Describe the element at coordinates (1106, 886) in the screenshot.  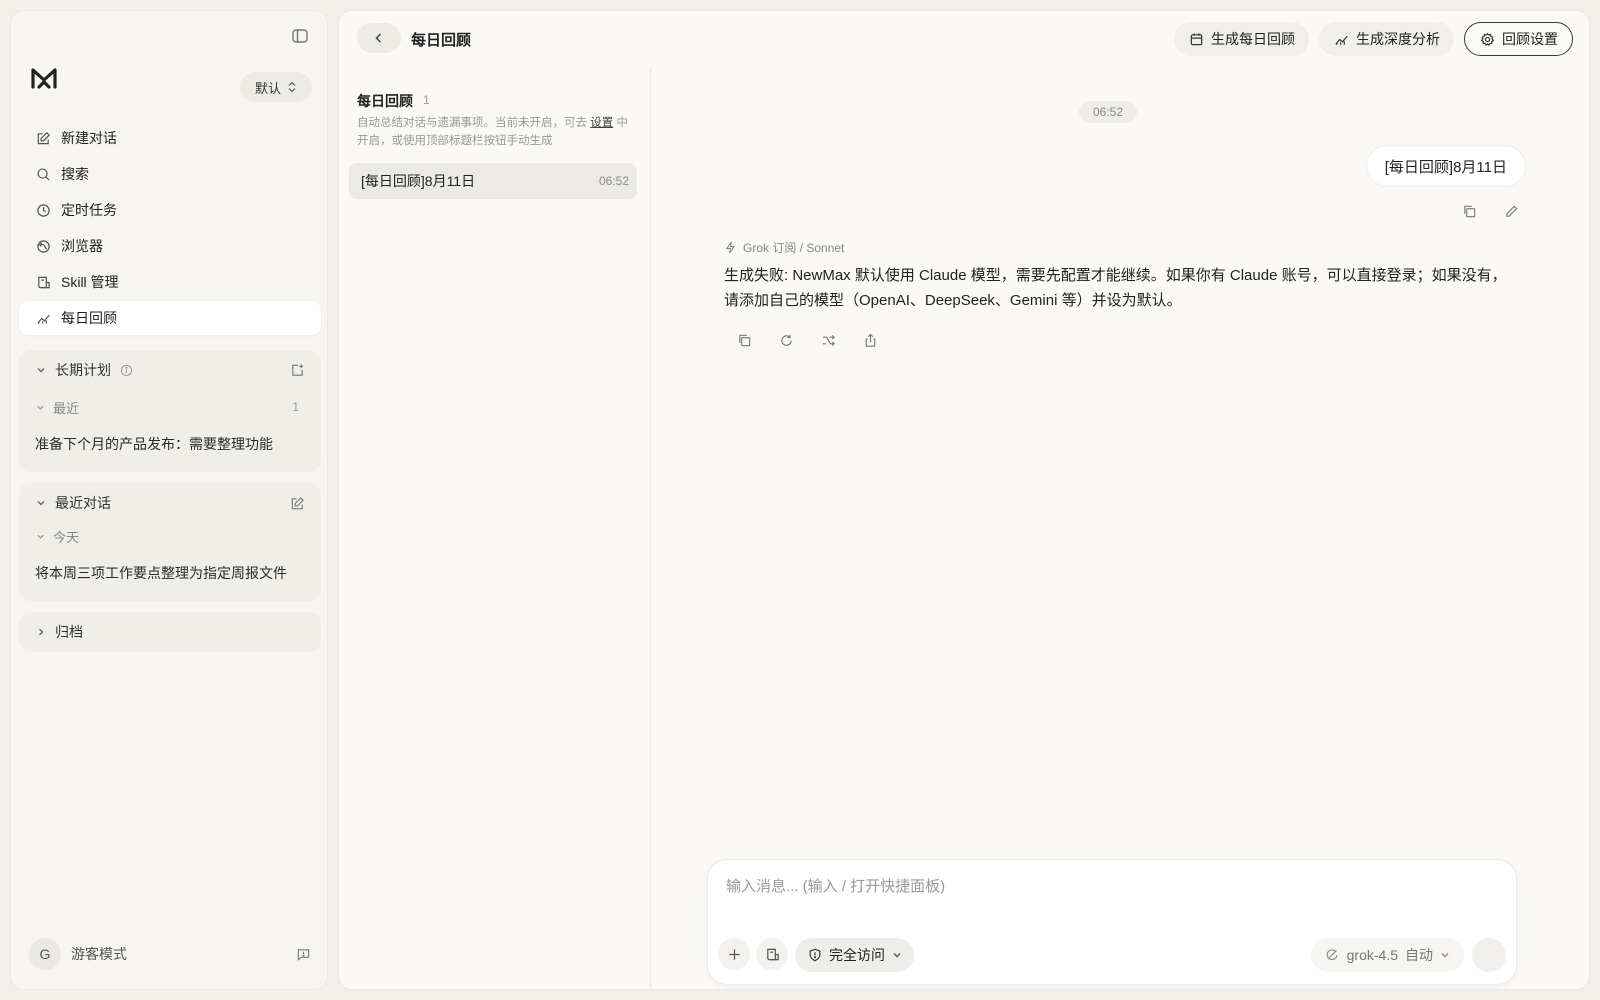
I see `message-input` at that location.